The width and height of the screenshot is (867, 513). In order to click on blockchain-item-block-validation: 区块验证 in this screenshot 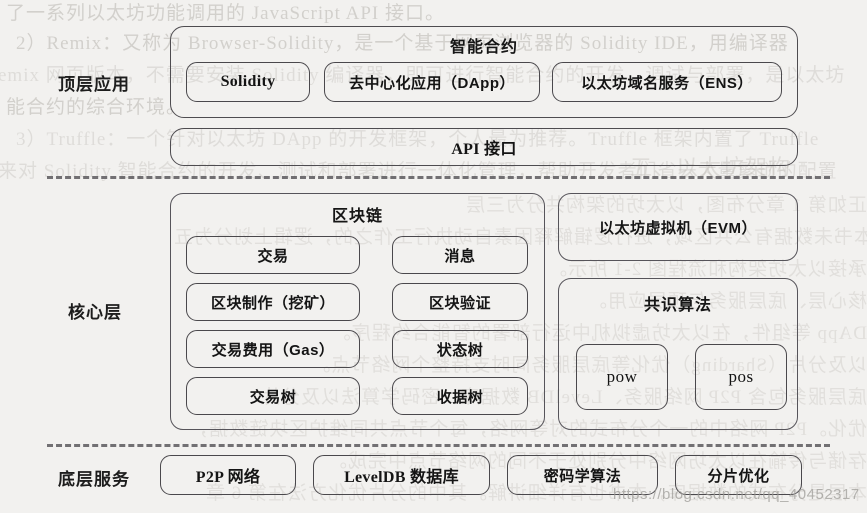, I will do `click(460, 302)`.